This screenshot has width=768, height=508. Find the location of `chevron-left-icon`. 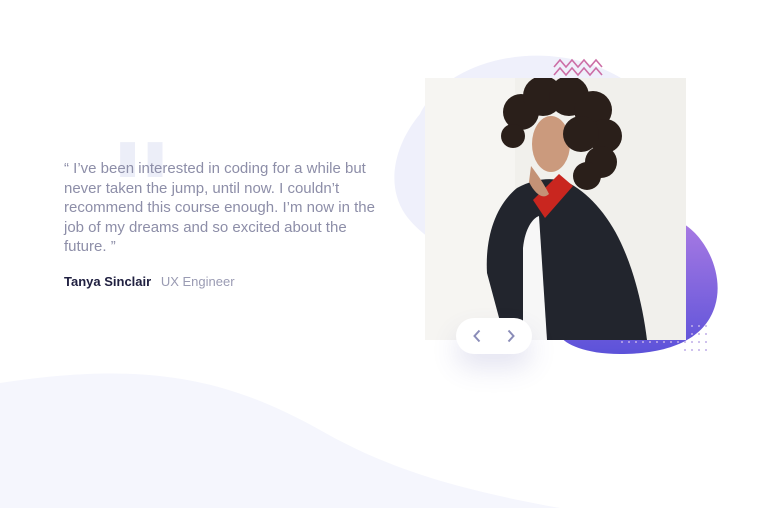

chevron-left-icon is located at coordinates (477, 336).